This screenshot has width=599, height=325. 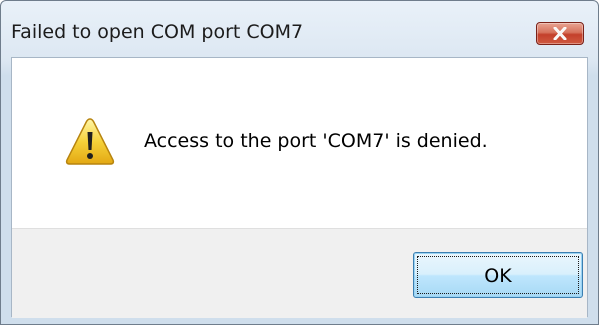 I want to click on close-icon, so click(x=560, y=33).